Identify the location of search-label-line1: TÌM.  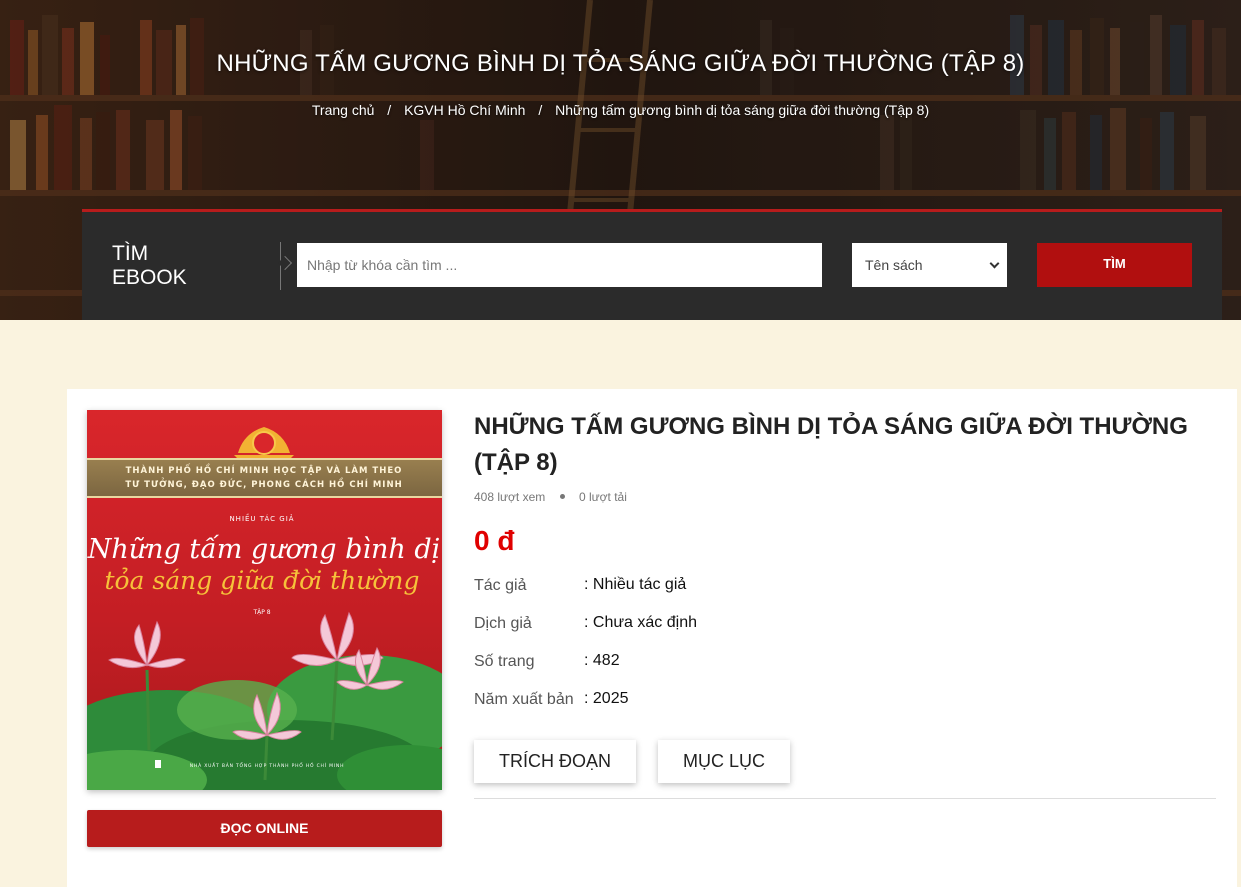
(130, 253).